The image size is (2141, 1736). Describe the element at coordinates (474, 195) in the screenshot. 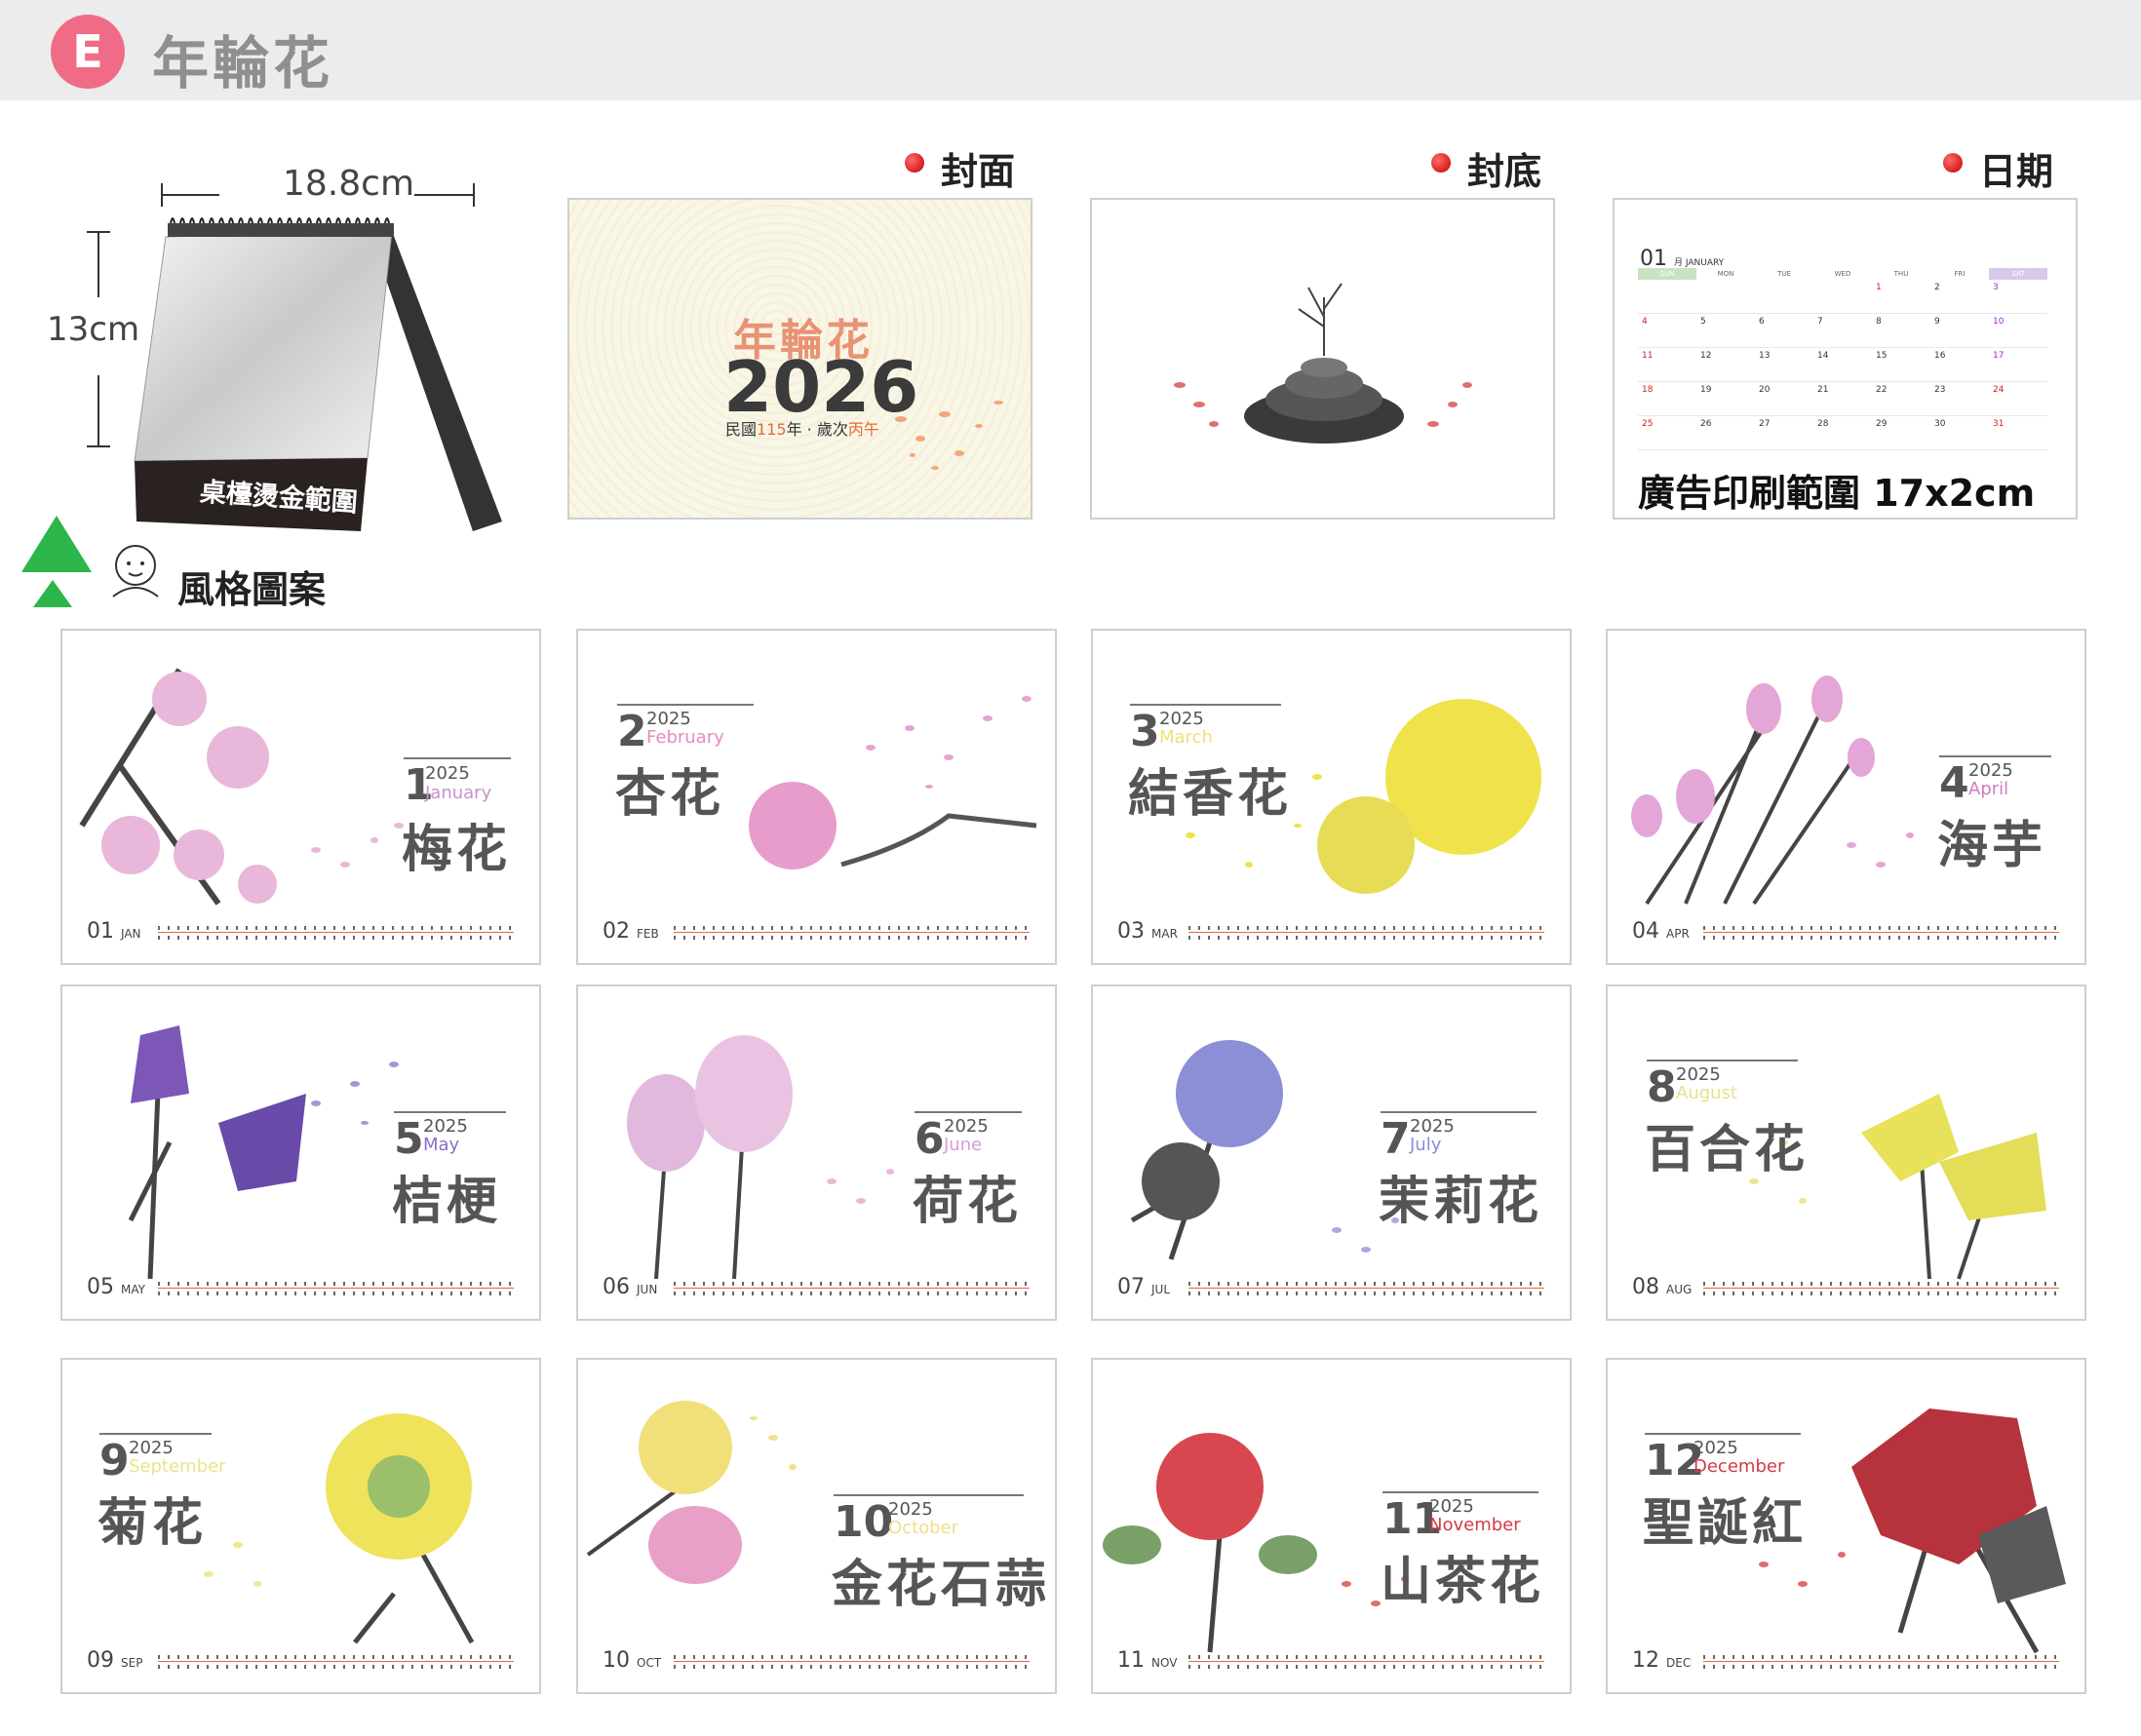

I see `width-dimension-tick` at that location.